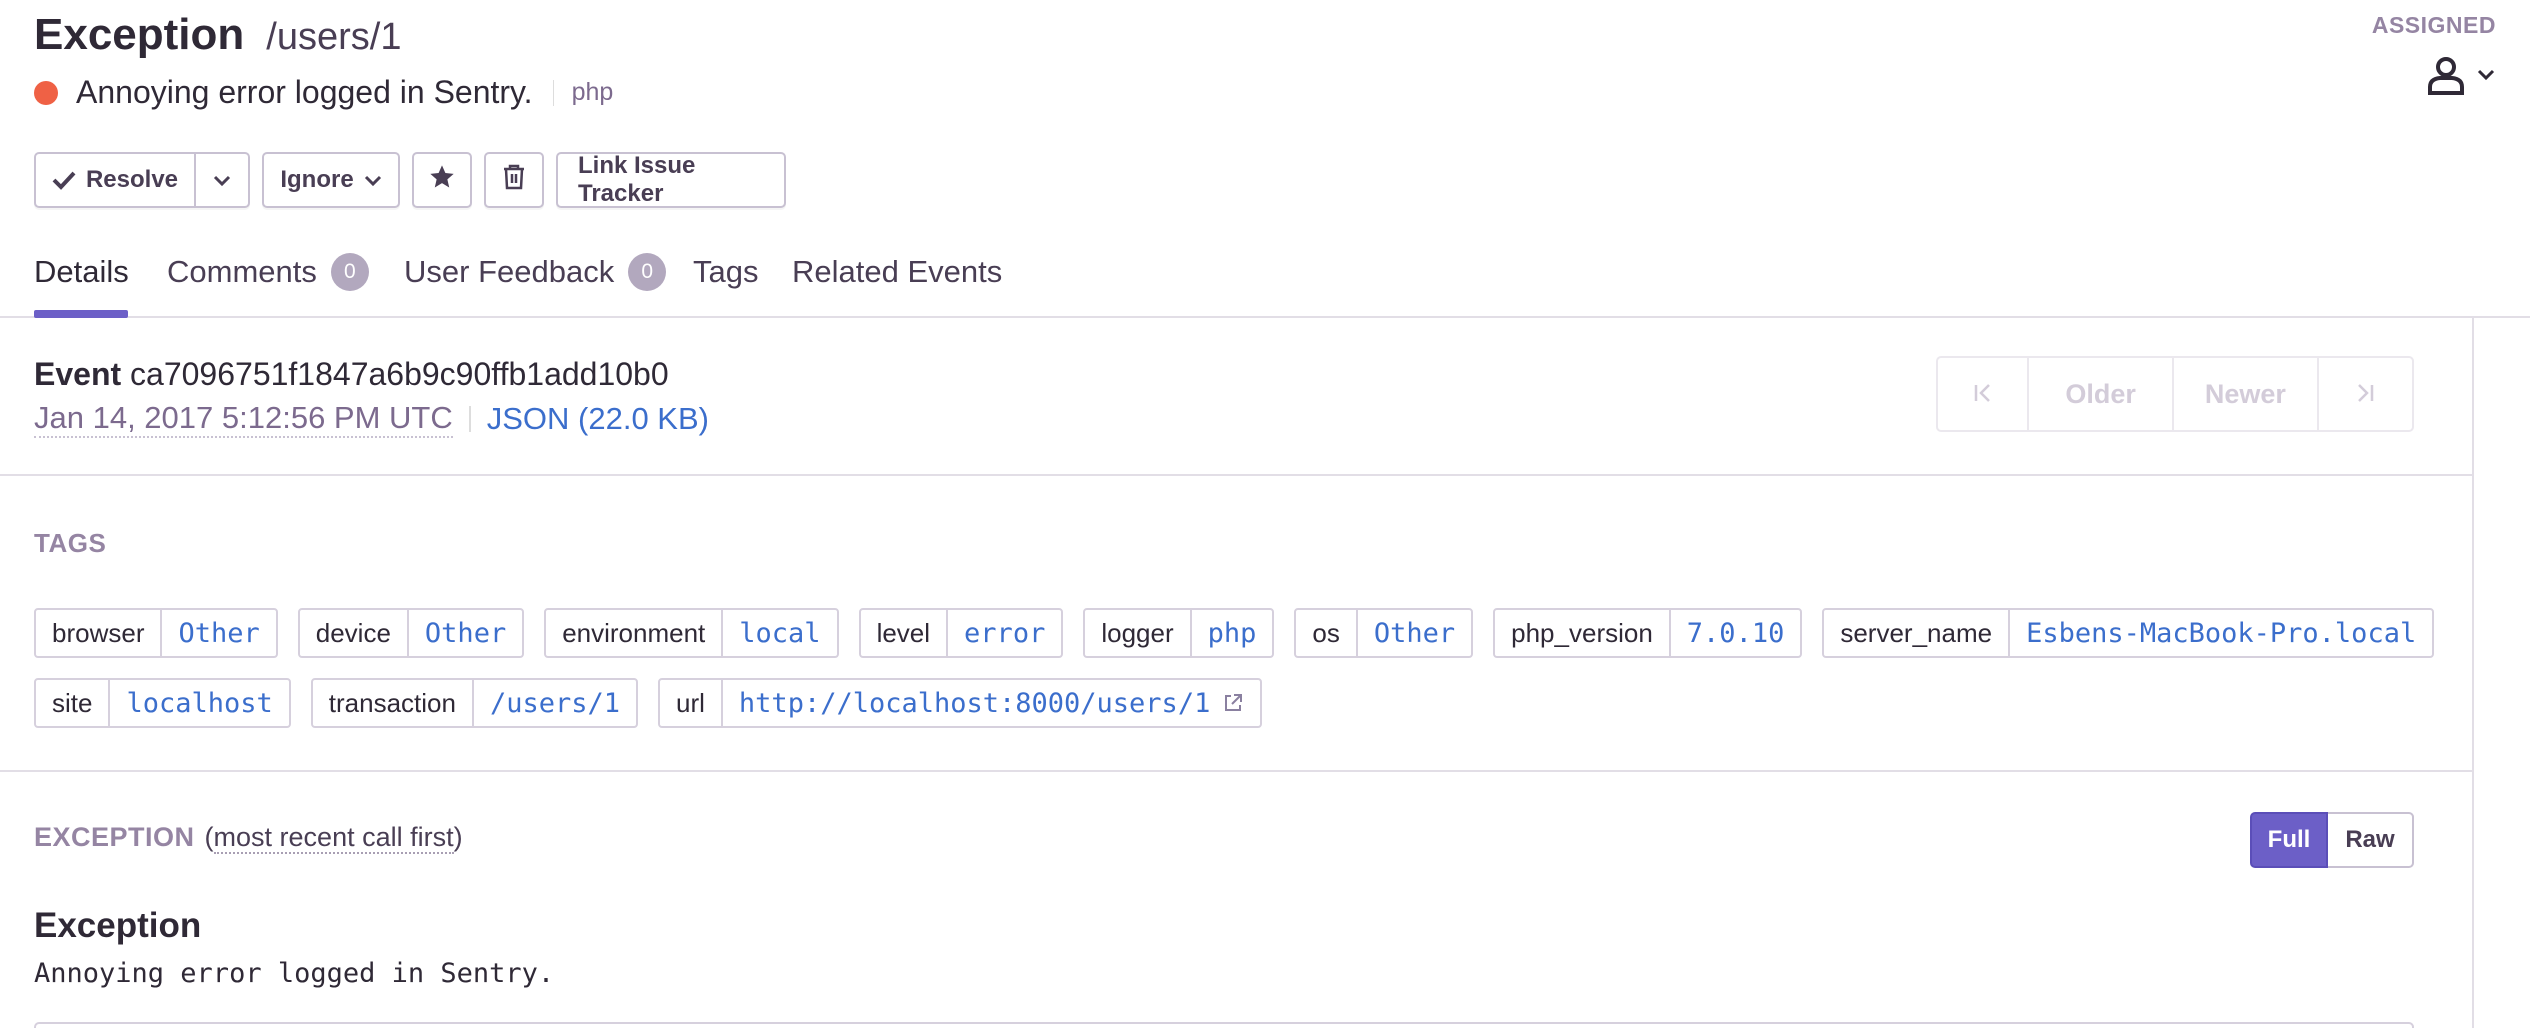  I want to click on tag-value: php, so click(1232, 633).